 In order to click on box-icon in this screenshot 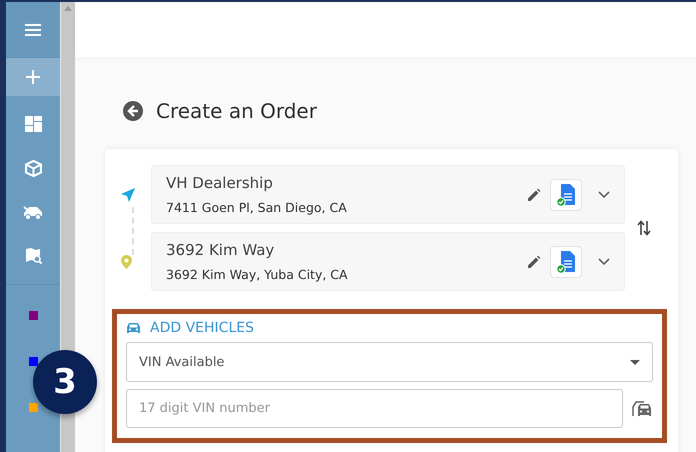, I will do `click(33, 168)`.